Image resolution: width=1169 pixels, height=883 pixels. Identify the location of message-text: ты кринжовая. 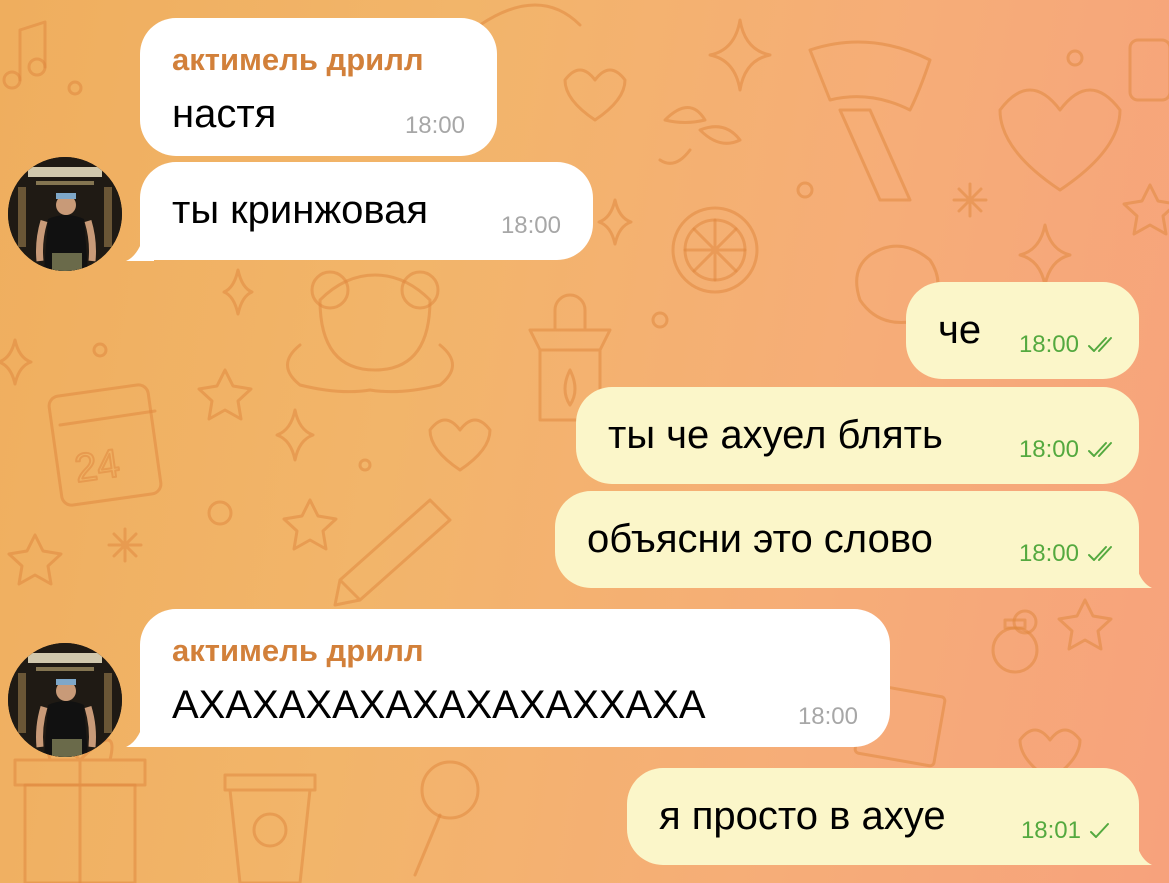
(300, 210).